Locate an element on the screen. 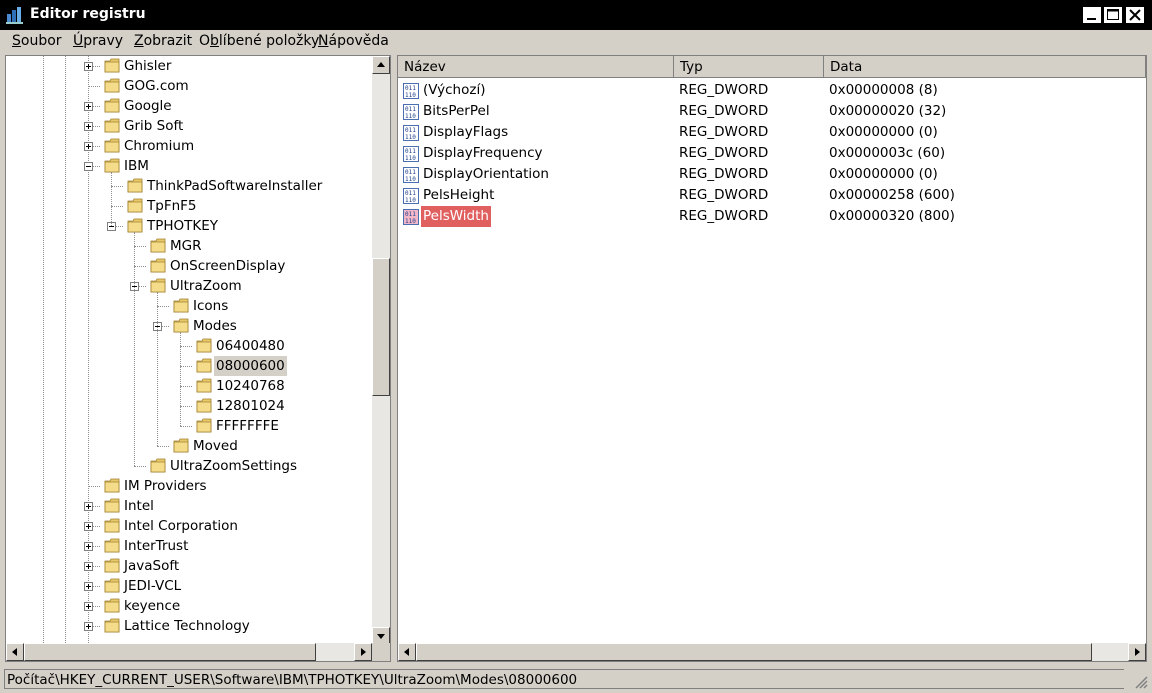 The width and height of the screenshot is (1152, 693). tree-item-label: JavaSoft is located at coordinates (152, 566).